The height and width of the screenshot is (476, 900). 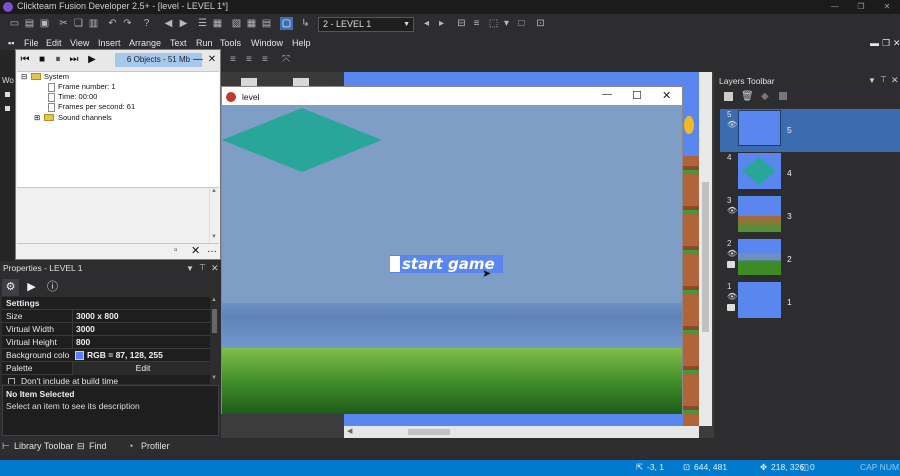 I want to click on layer-item-5: 5 👁 5, so click(x=810, y=130).